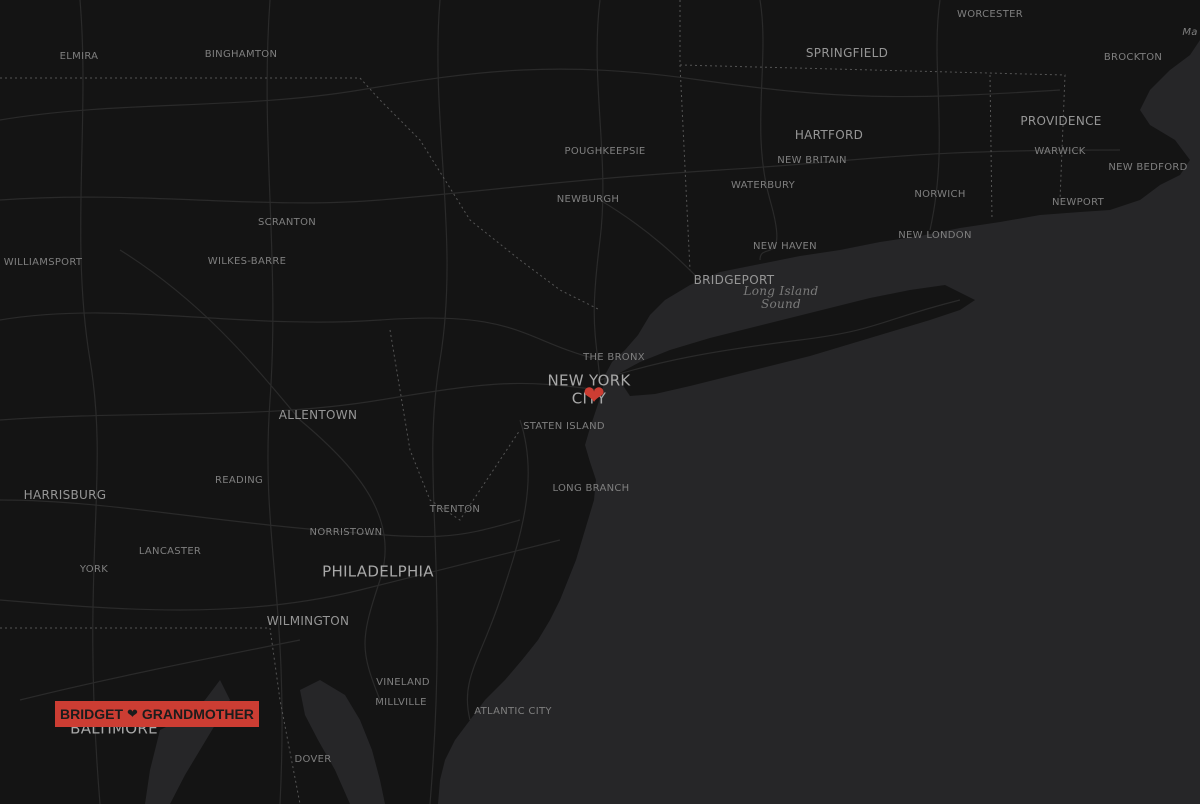 The width and height of the screenshot is (1200, 804). Describe the element at coordinates (591, 488) in the screenshot. I see `place-label-long-branch: LONG BRANCH` at that location.